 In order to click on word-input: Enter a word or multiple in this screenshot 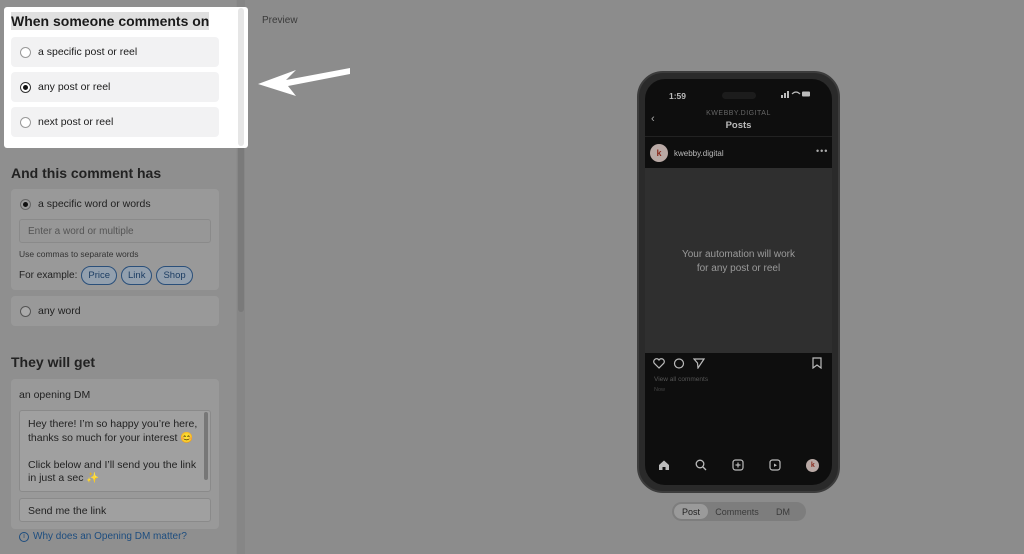, I will do `click(115, 231)`.